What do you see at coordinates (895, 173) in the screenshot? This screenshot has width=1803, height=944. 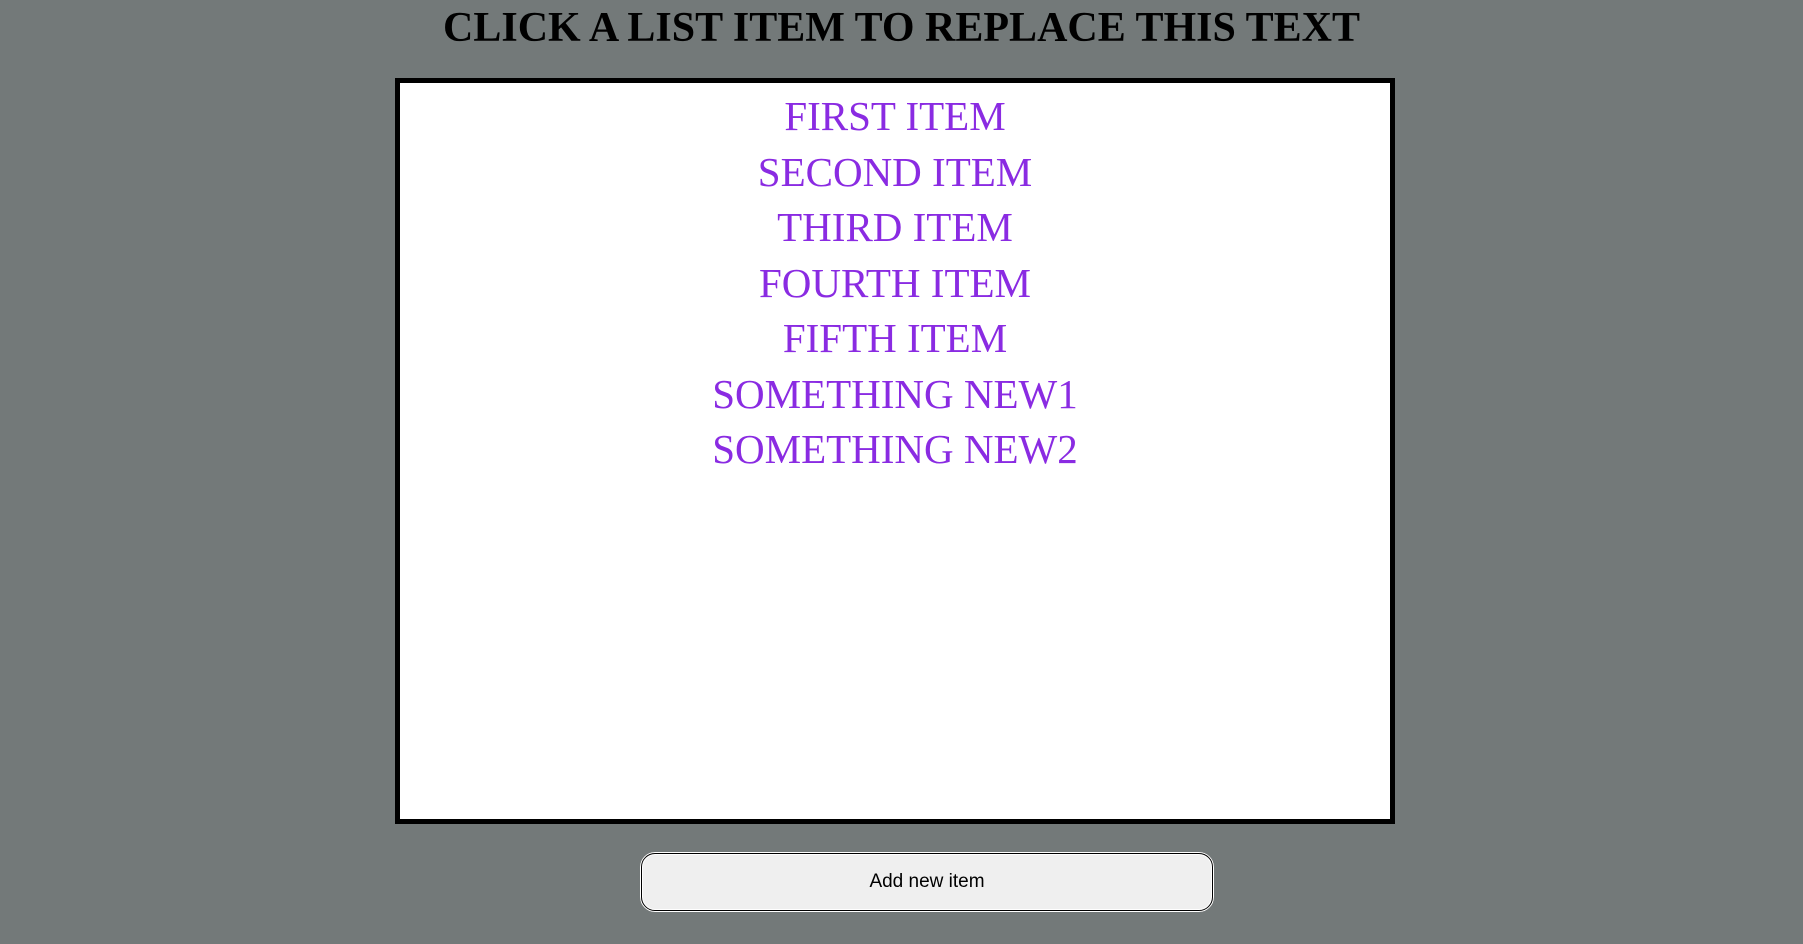 I see `list-item: SECOND ITEM` at bounding box center [895, 173].